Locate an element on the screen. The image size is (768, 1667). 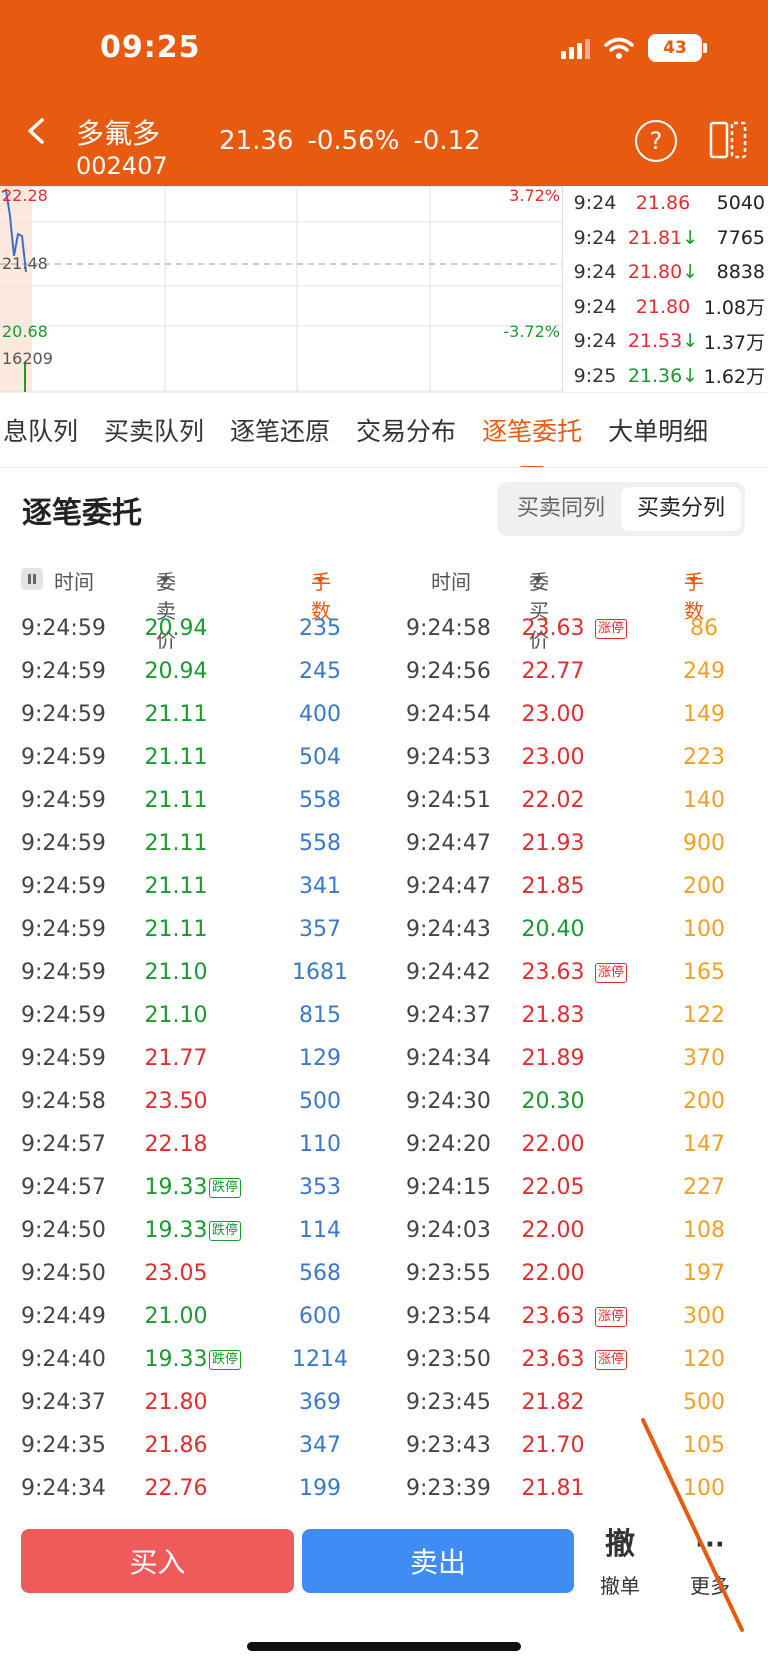
chart-volume: 16209 is located at coordinates (27, 358).